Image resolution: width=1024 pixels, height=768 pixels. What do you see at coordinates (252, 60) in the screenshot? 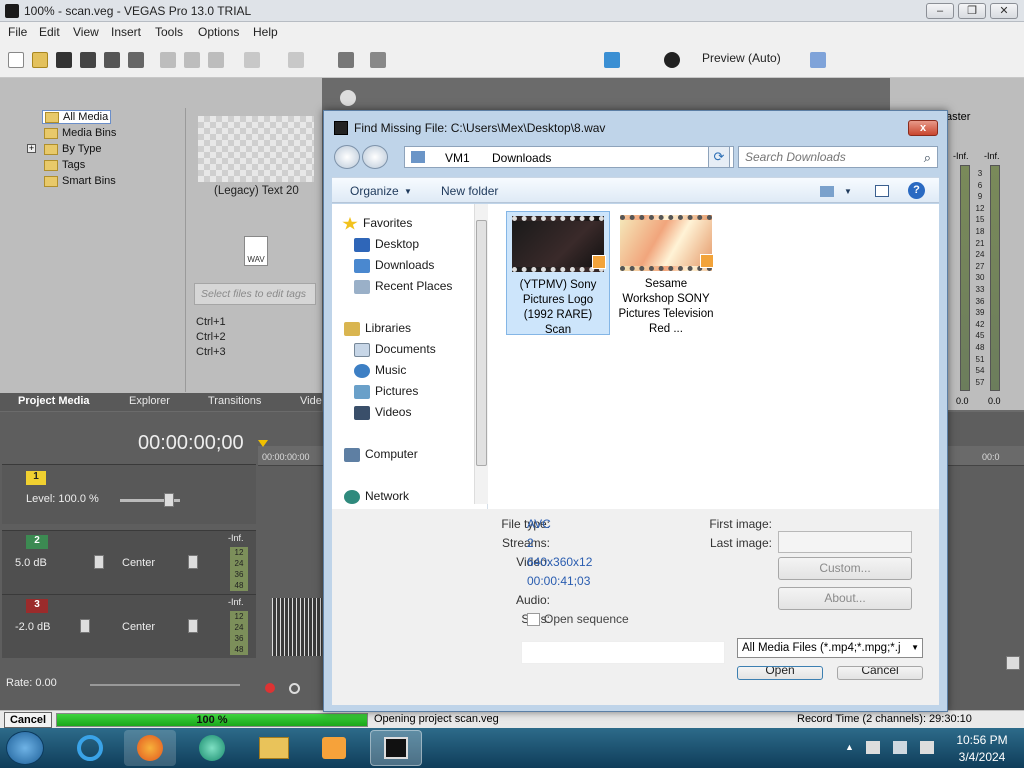
I see `undo-icon` at bounding box center [252, 60].